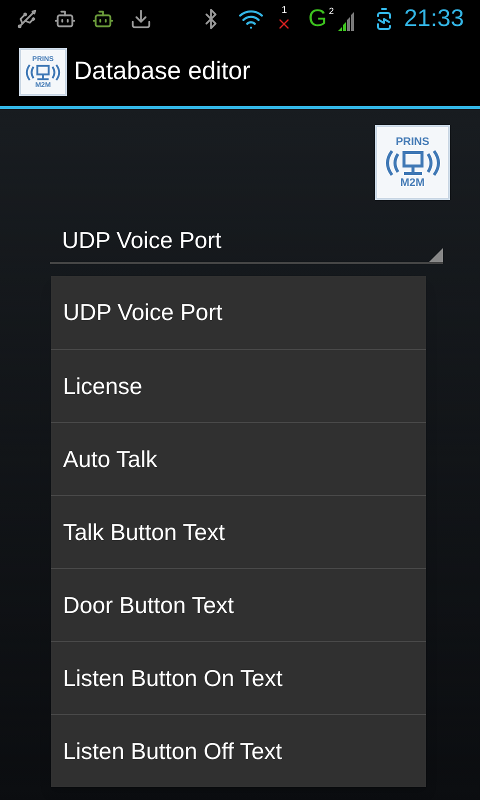  Describe the element at coordinates (331, 11) in the screenshot. I see `sim-slot: 2` at that location.